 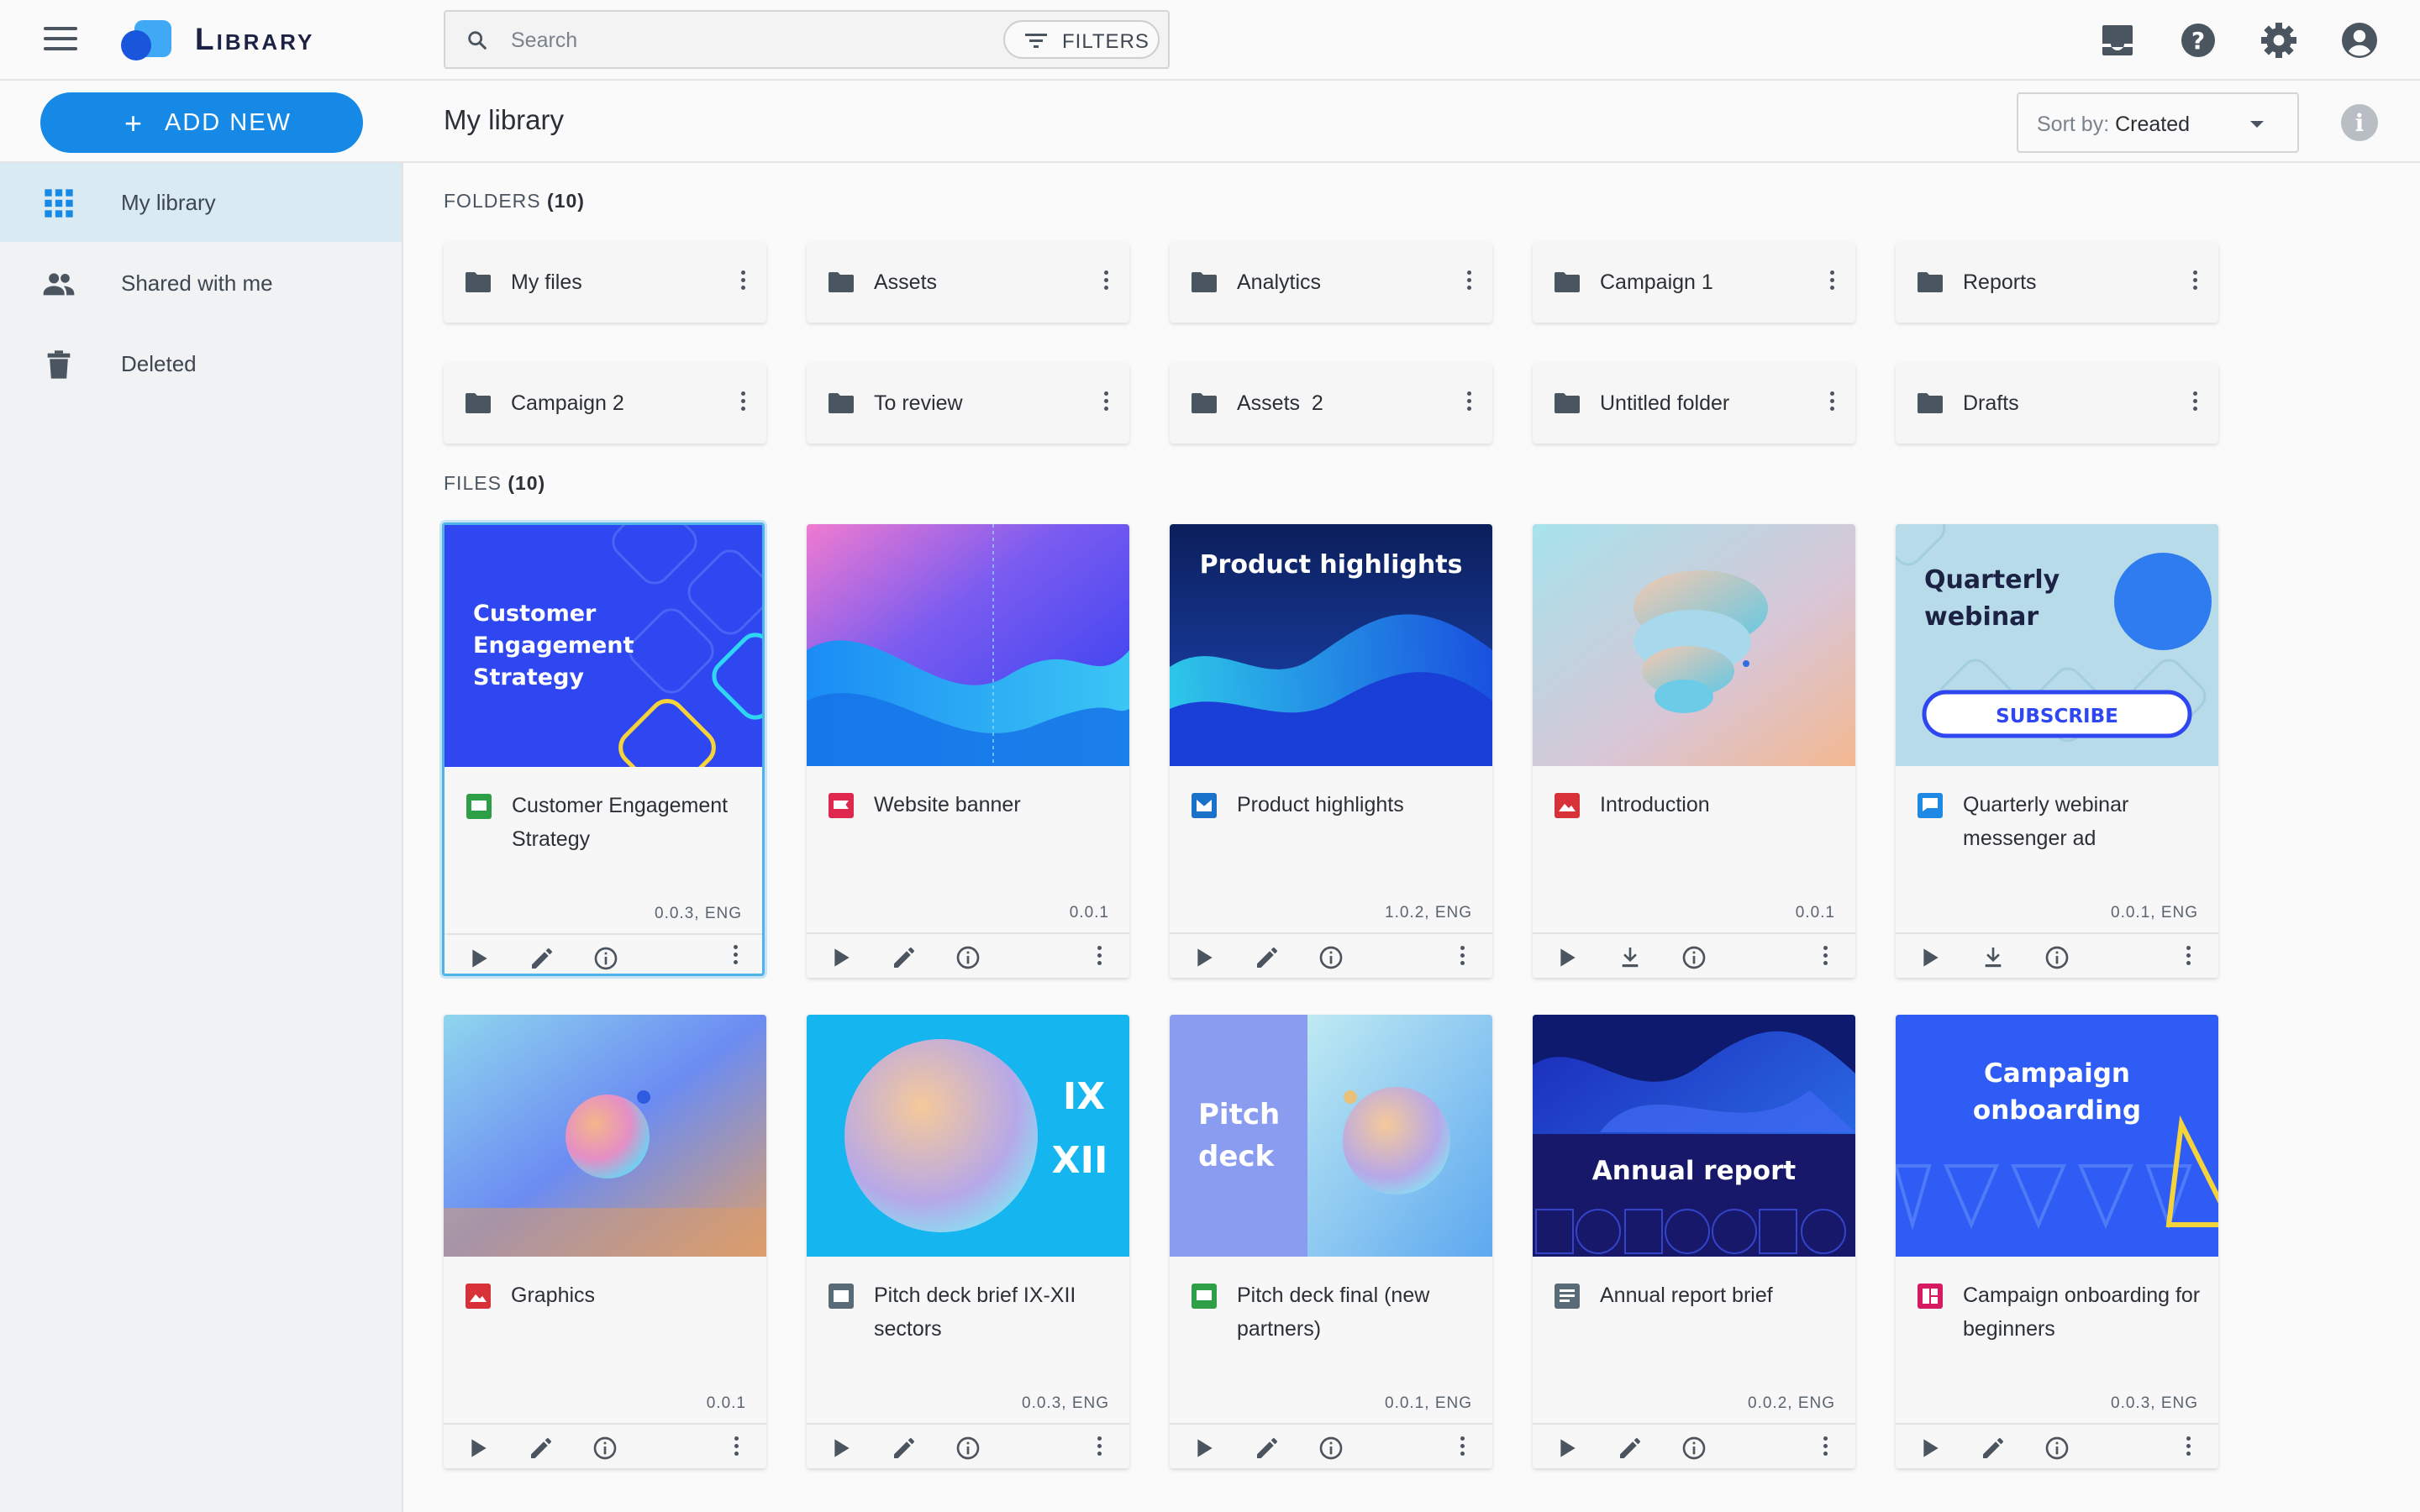 I want to click on folder-name: Campaign 2, so click(x=567, y=403).